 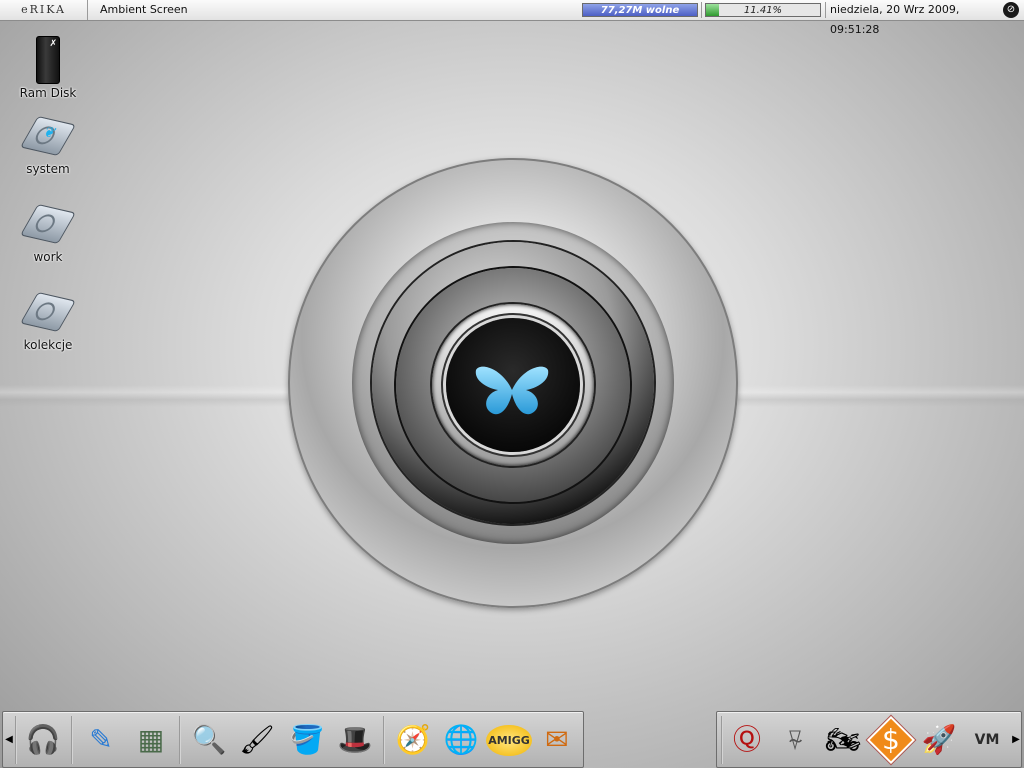 I want to click on scummvm-icon: VM, so click(x=987, y=740).